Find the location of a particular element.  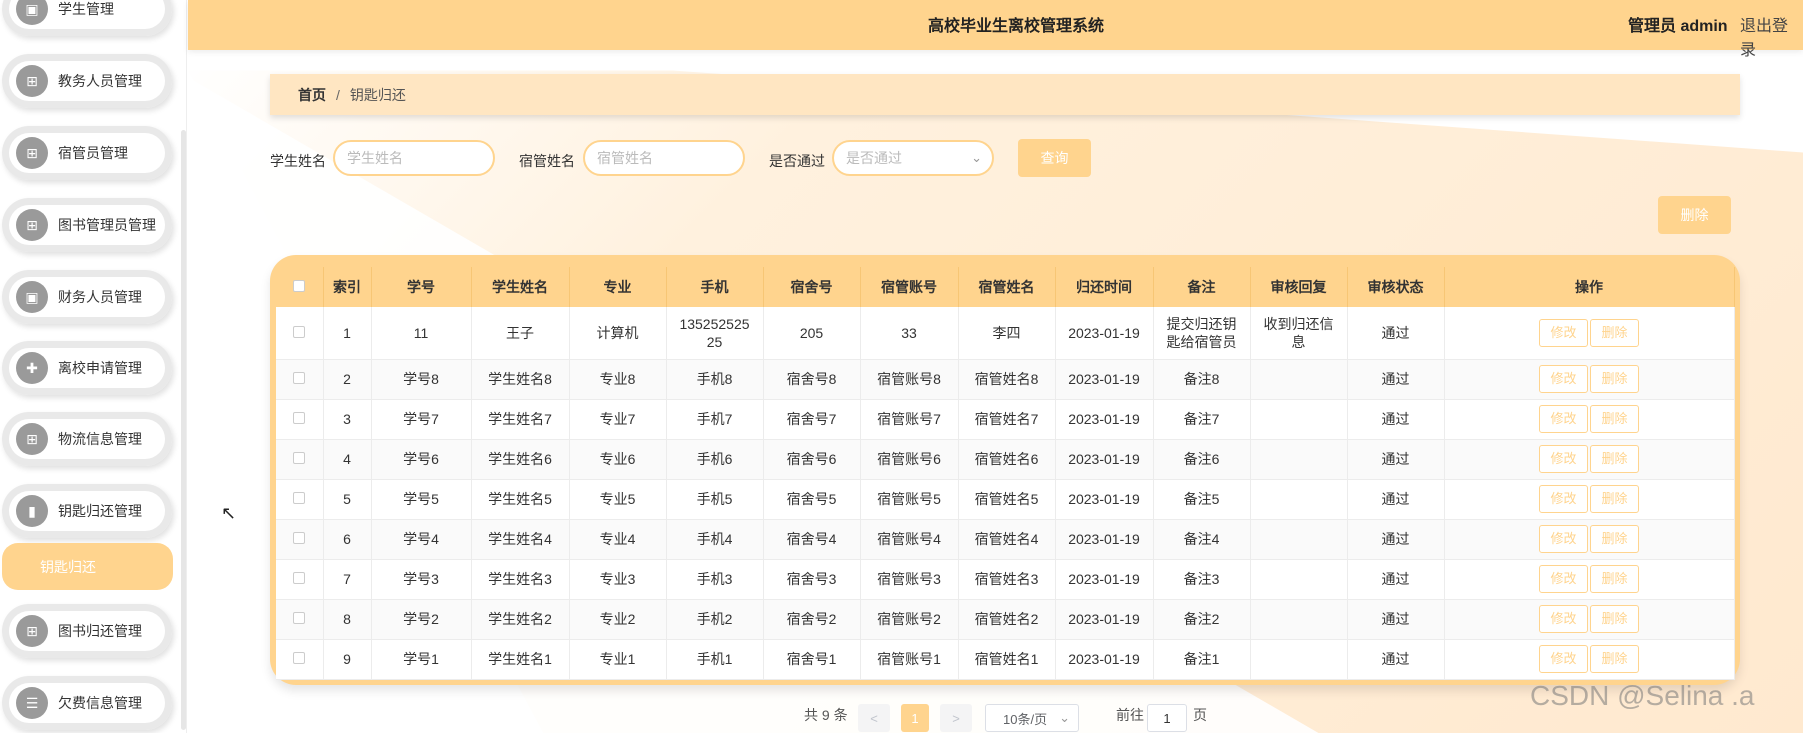

prev-page-button: < is located at coordinates (874, 718).